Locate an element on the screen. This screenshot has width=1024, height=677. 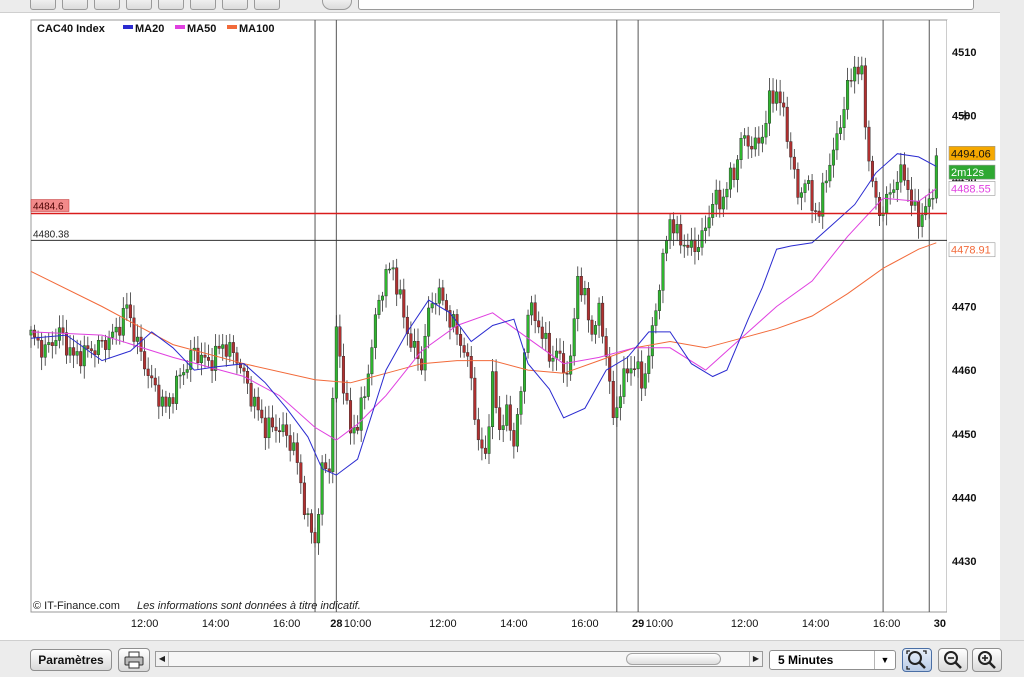
zoom-fit-button is located at coordinates (917, 660).